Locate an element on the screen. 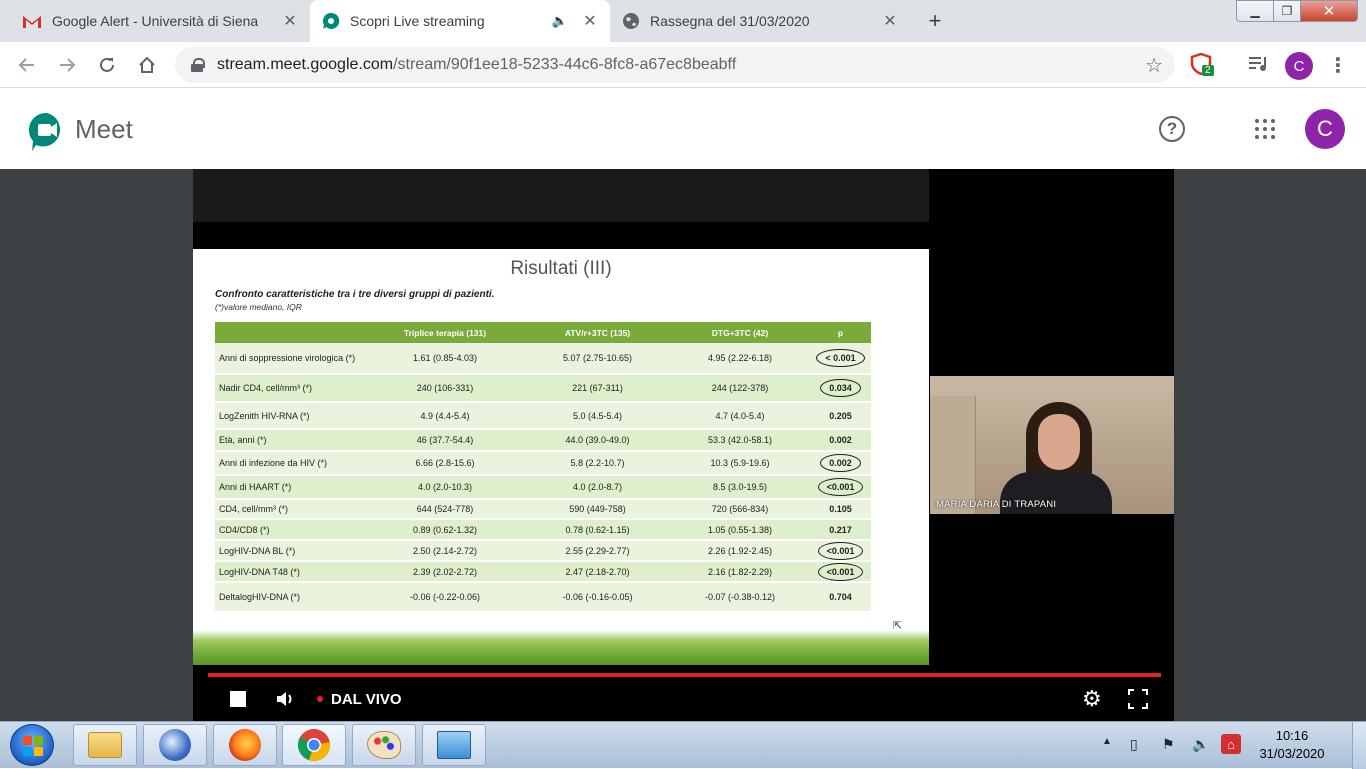  forward-arrow-icon is located at coordinates (68, 65).